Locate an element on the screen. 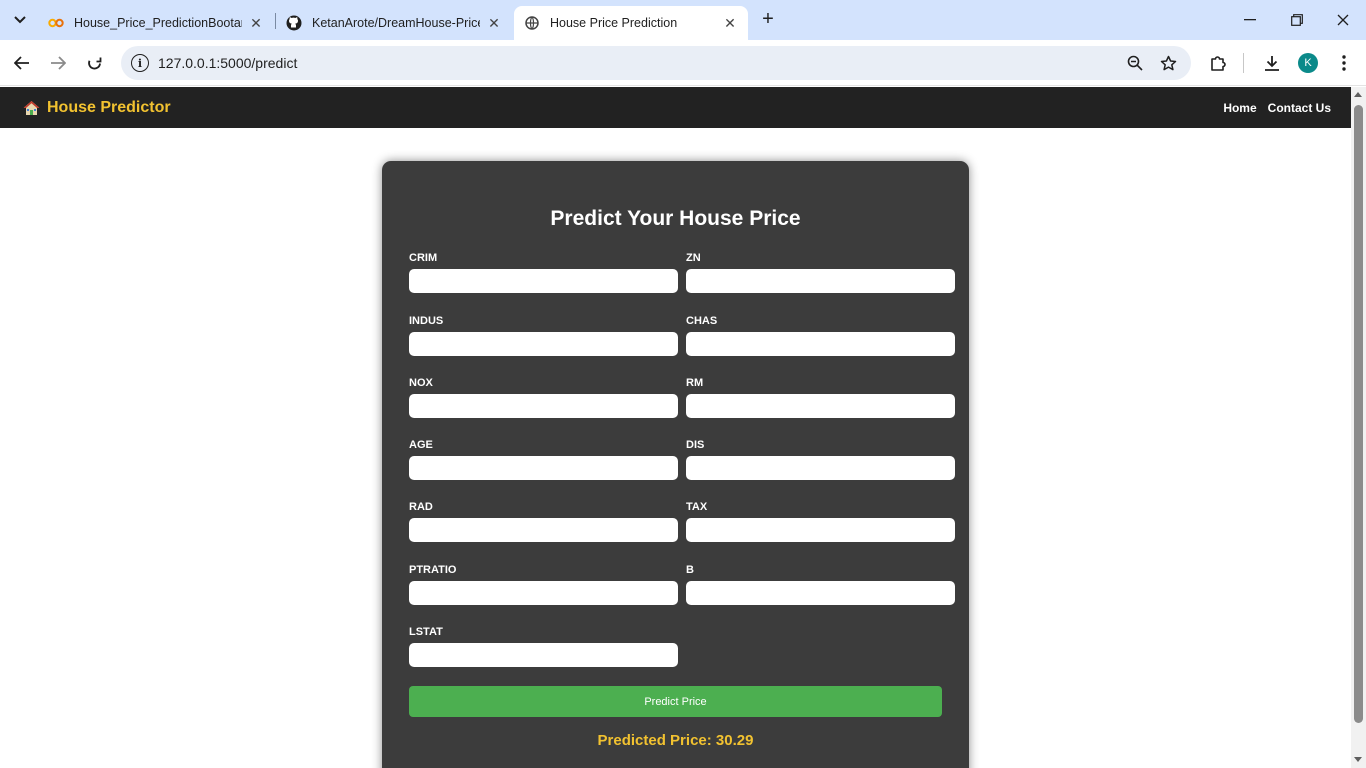 Image resolution: width=1366 pixels, height=768 pixels. field-label-b: B is located at coordinates (690, 570).